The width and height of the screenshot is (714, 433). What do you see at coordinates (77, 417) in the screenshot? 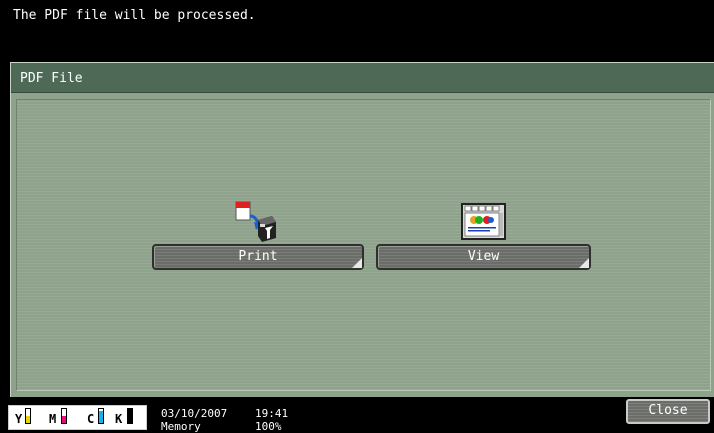
I see `toner-level-indicator: Y M C K` at bounding box center [77, 417].